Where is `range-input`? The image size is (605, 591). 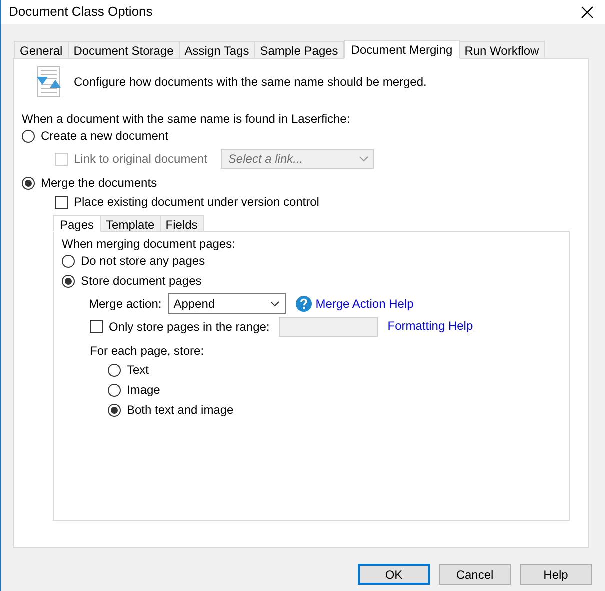
range-input is located at coordinates (328, 326).